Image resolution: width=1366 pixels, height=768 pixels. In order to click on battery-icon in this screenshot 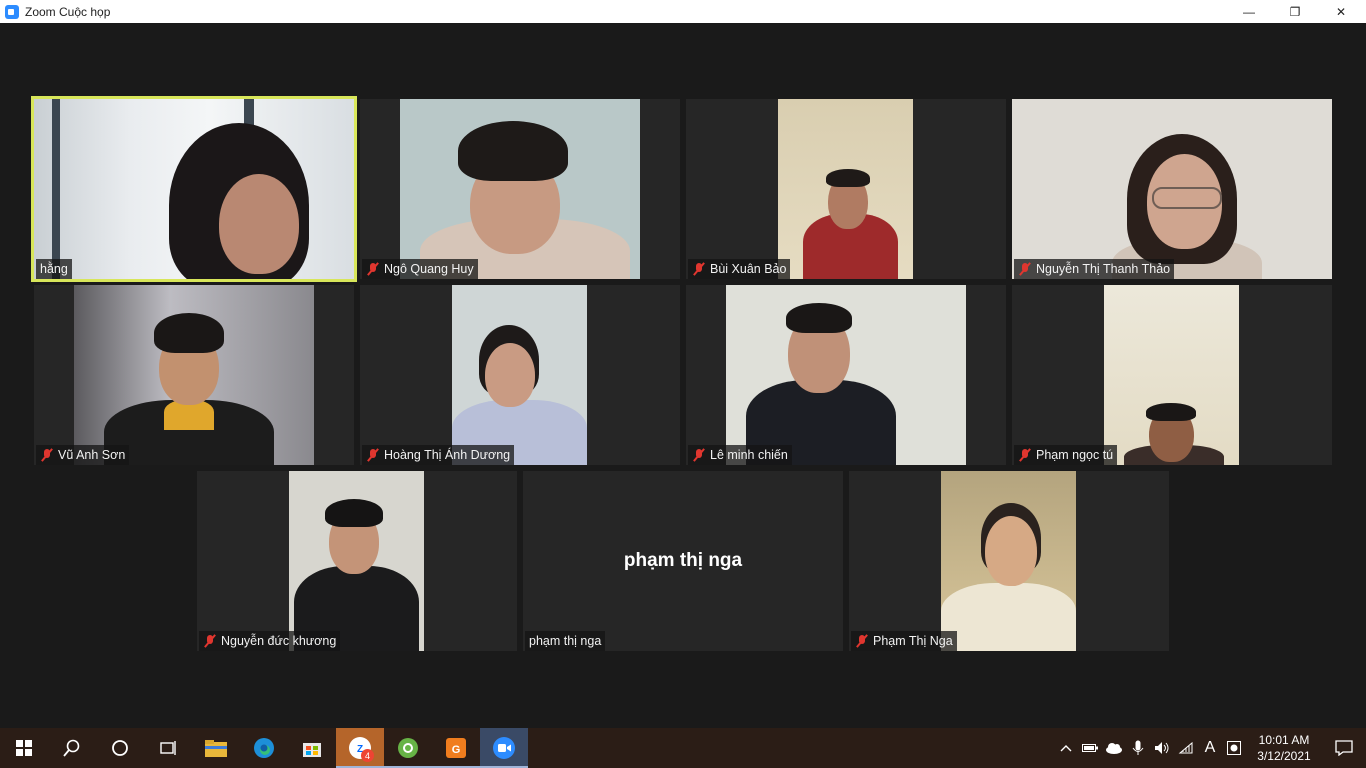, I will do `click(1090, 748)`.